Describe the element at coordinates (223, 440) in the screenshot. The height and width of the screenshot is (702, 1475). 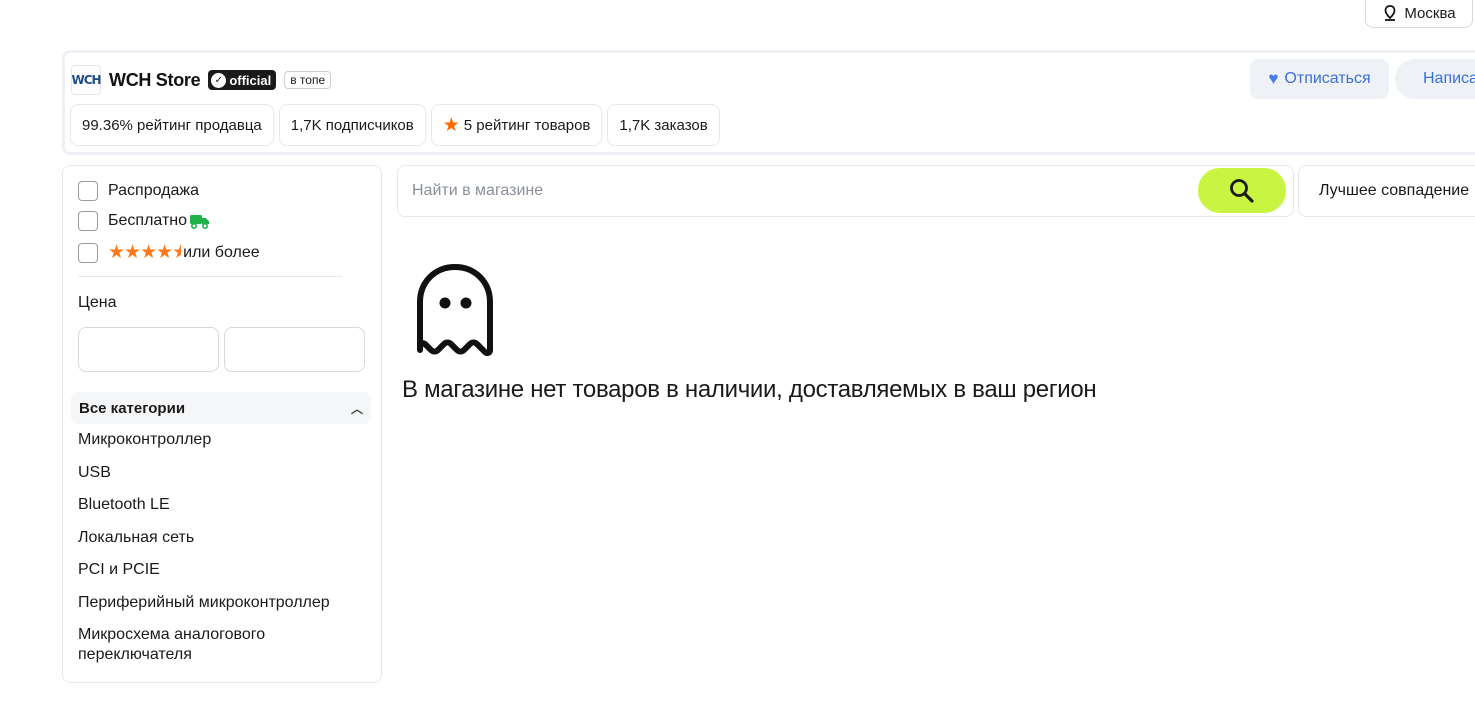
I see `category-item: Микроконтроллер` at that location.